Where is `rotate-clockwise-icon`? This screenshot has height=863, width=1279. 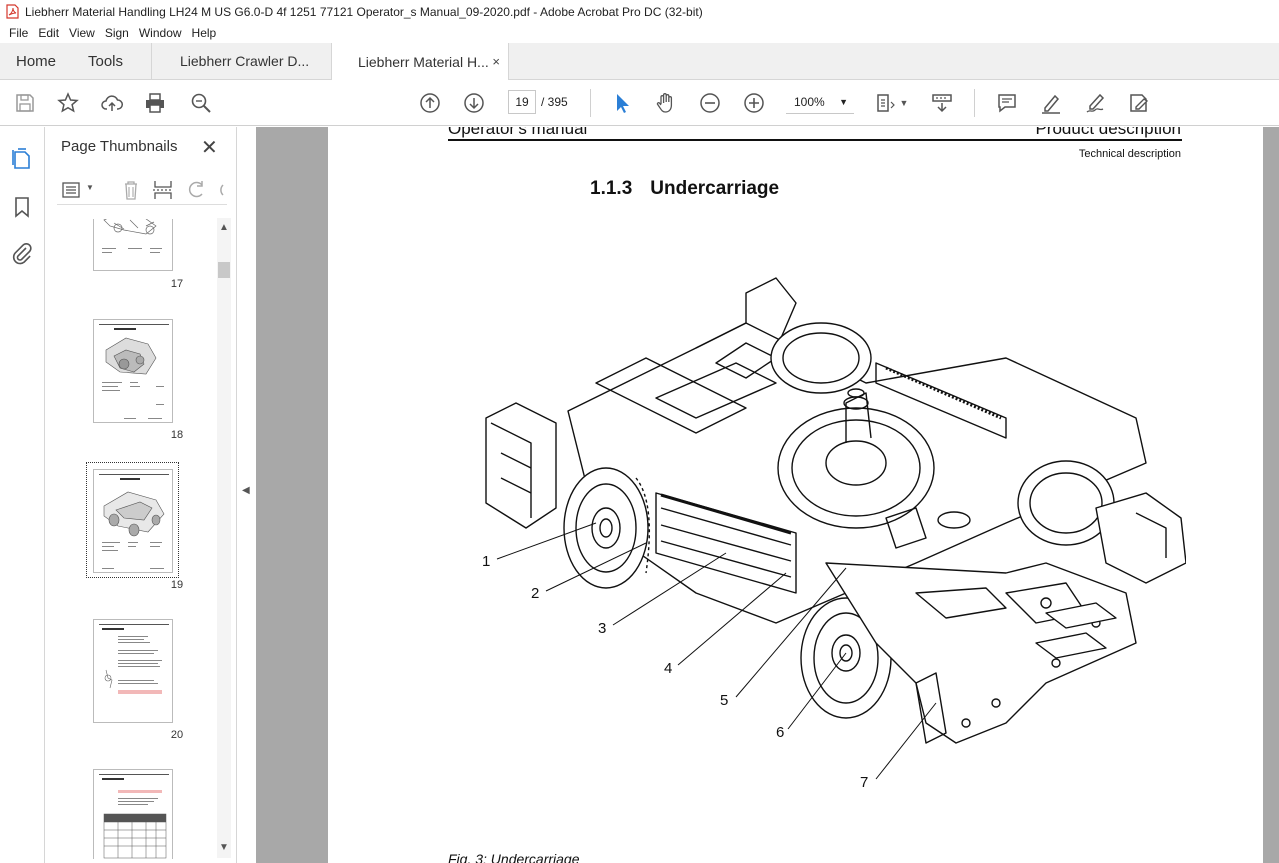
rotate-clockwise-icon is located at coordinates (220, 190).